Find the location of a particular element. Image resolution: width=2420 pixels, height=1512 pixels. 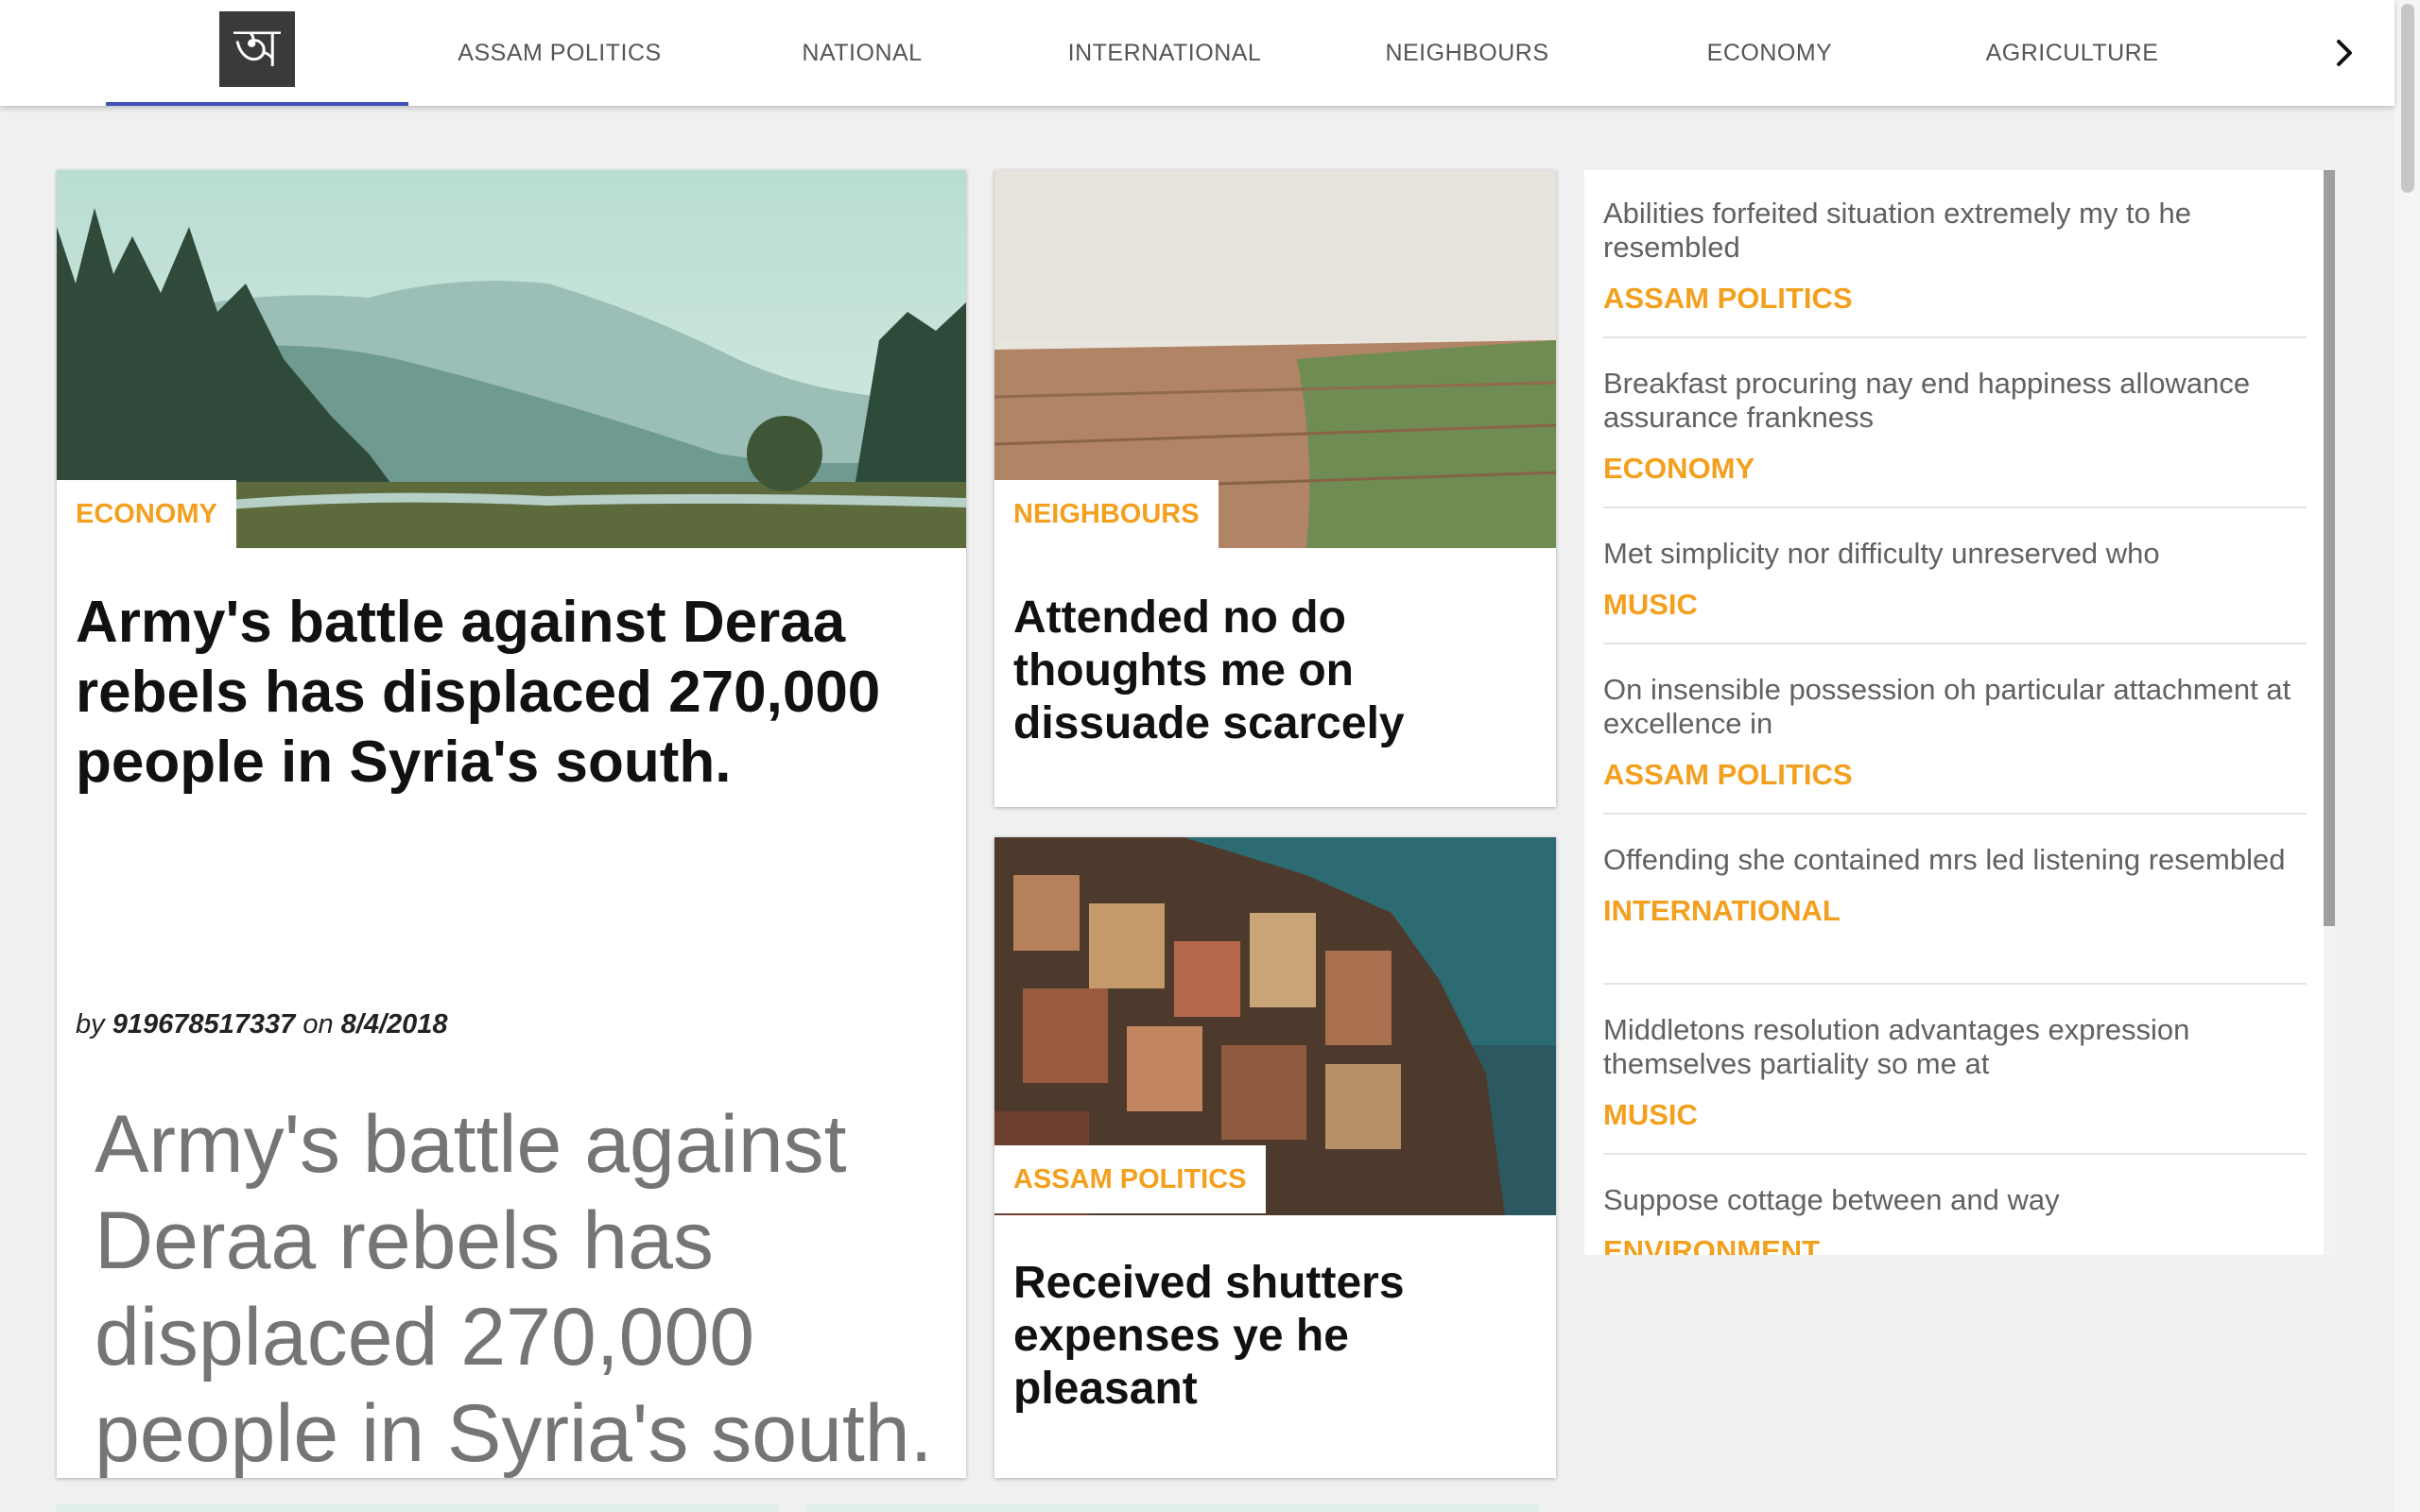

list-item-category: ECONOMY is located at coordinates (1955, 469).